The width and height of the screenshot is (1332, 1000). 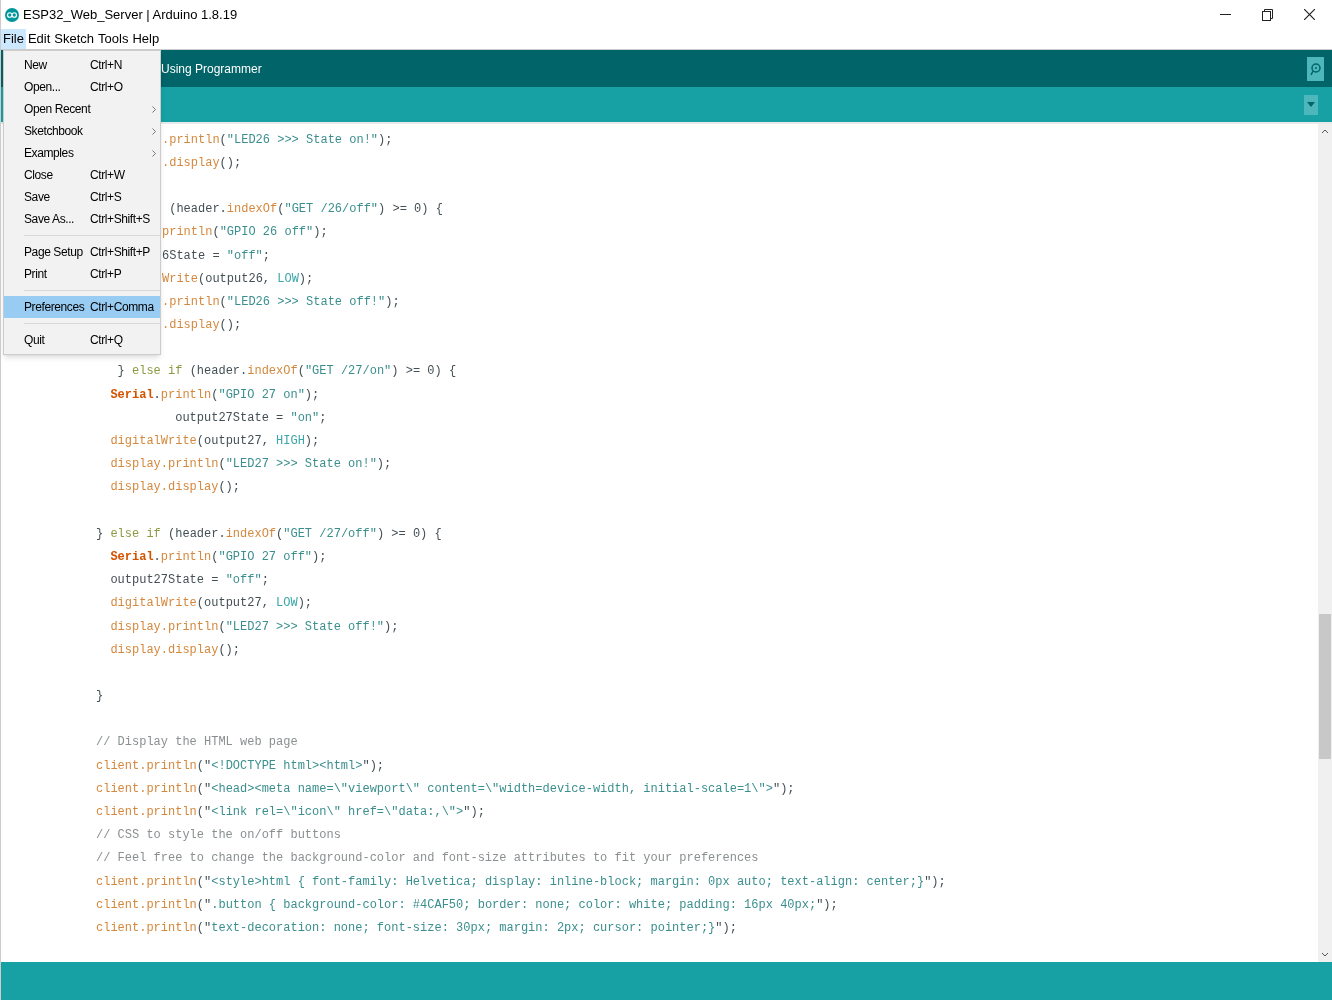 What do you see at coordinates (427, 859) in the screenshot?
I see `code-line: // Feel free to change the background-color and font-size attributes to fit your preferences` at bounding box center [427, 859].